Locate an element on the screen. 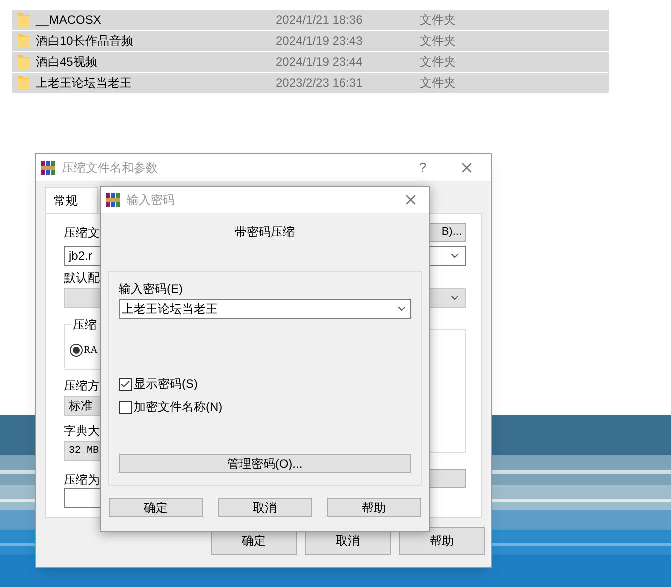  tab: 常规 is located at coordinates (71, 200).